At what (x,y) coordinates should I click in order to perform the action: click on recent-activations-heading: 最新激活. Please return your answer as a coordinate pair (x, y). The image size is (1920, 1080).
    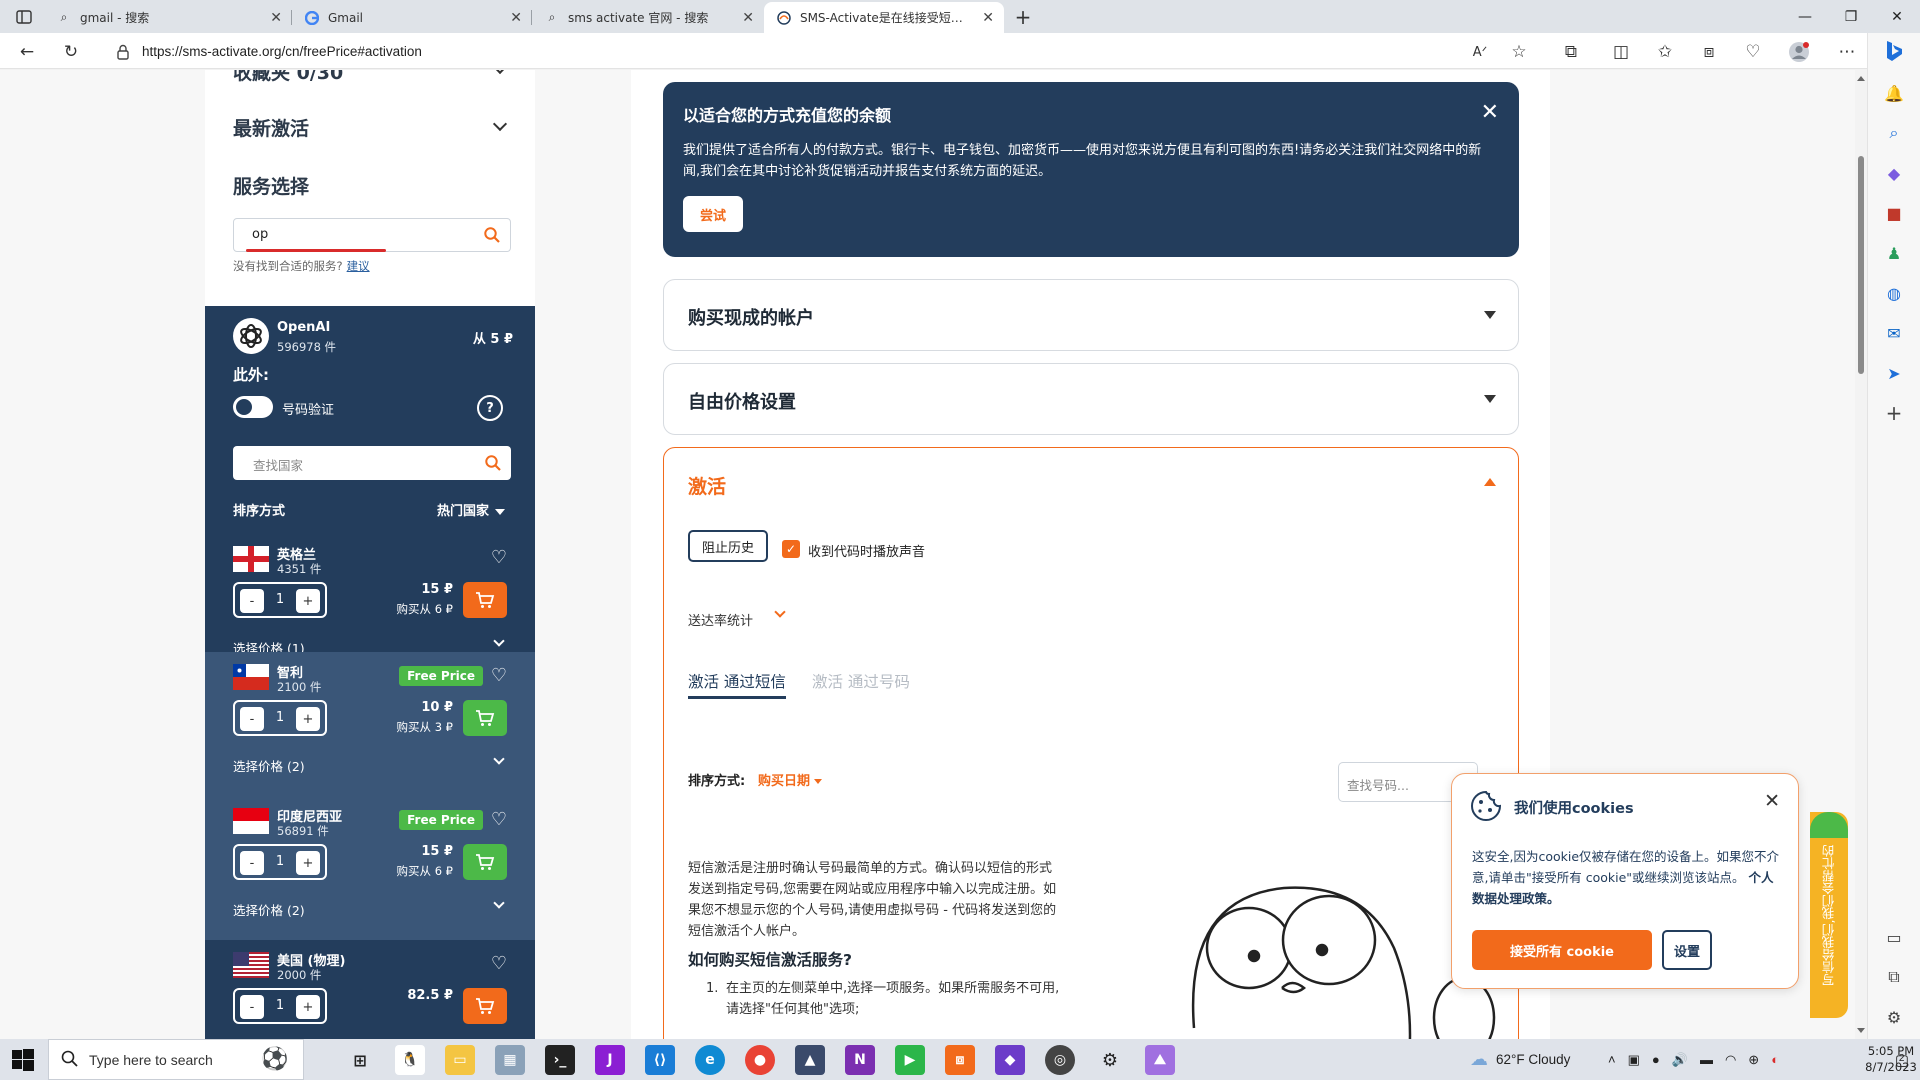
    Looking at the image, I should click on (271, 127).